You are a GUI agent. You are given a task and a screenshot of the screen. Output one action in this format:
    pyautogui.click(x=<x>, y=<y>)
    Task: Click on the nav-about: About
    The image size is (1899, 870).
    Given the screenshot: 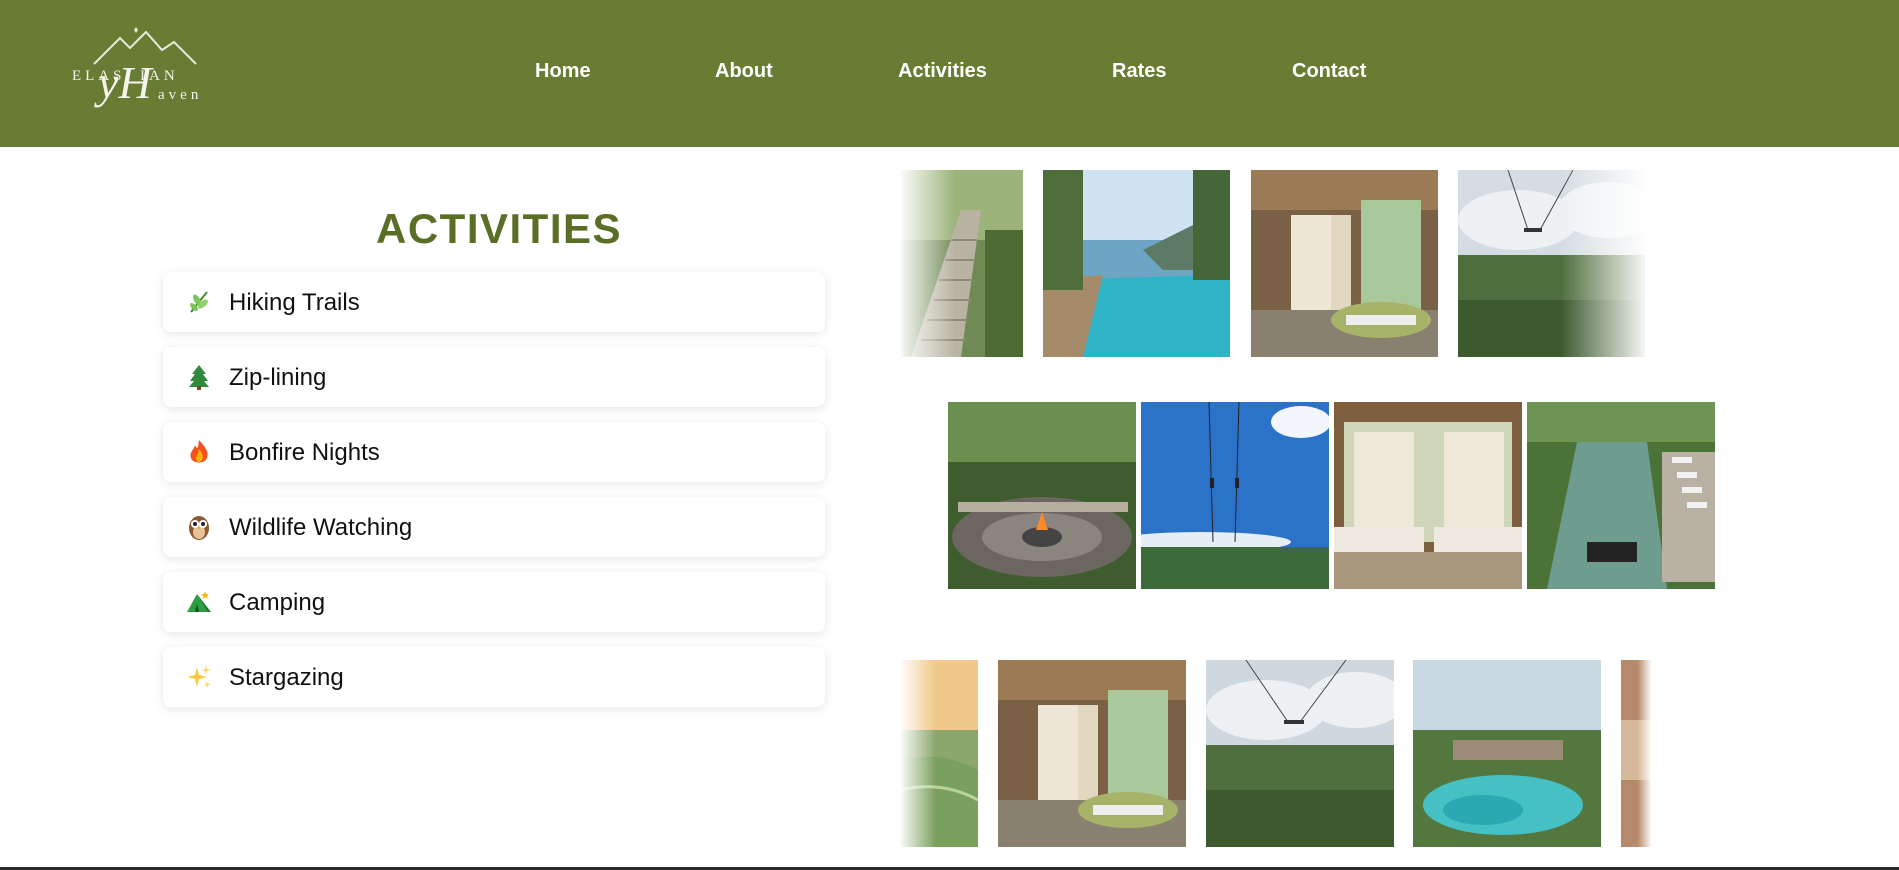 What is the action you would take?
    pyautogui.click(x=744, y=71)
    